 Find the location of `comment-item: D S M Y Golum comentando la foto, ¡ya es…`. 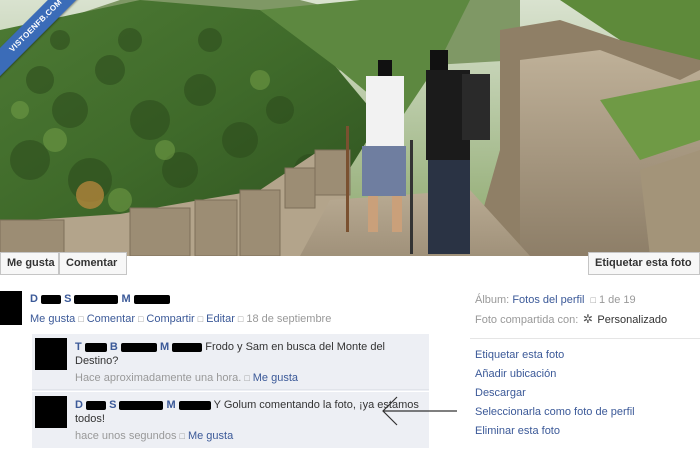

comment-item: D S M Y Golum comentando la foto, ¡ya es… is located at coordinates (230, 419).